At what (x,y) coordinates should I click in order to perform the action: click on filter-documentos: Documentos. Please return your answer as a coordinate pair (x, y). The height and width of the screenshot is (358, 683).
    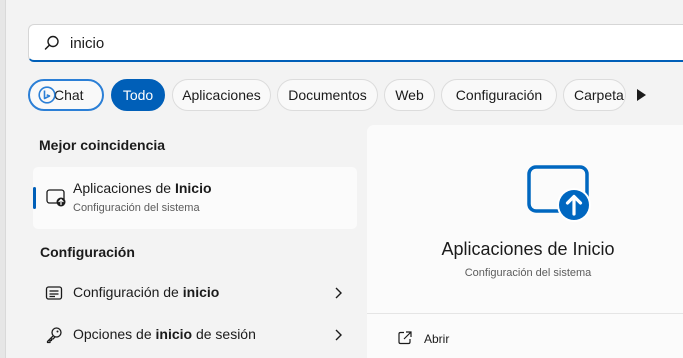
    Looking at the image, I should click on (327, 95).